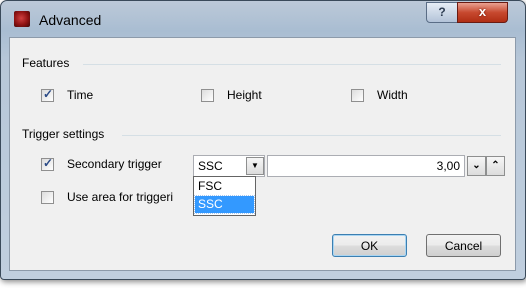  Describe the element at coordinates (482, 12) in the screenshot. I see `close-button: x` at that location.